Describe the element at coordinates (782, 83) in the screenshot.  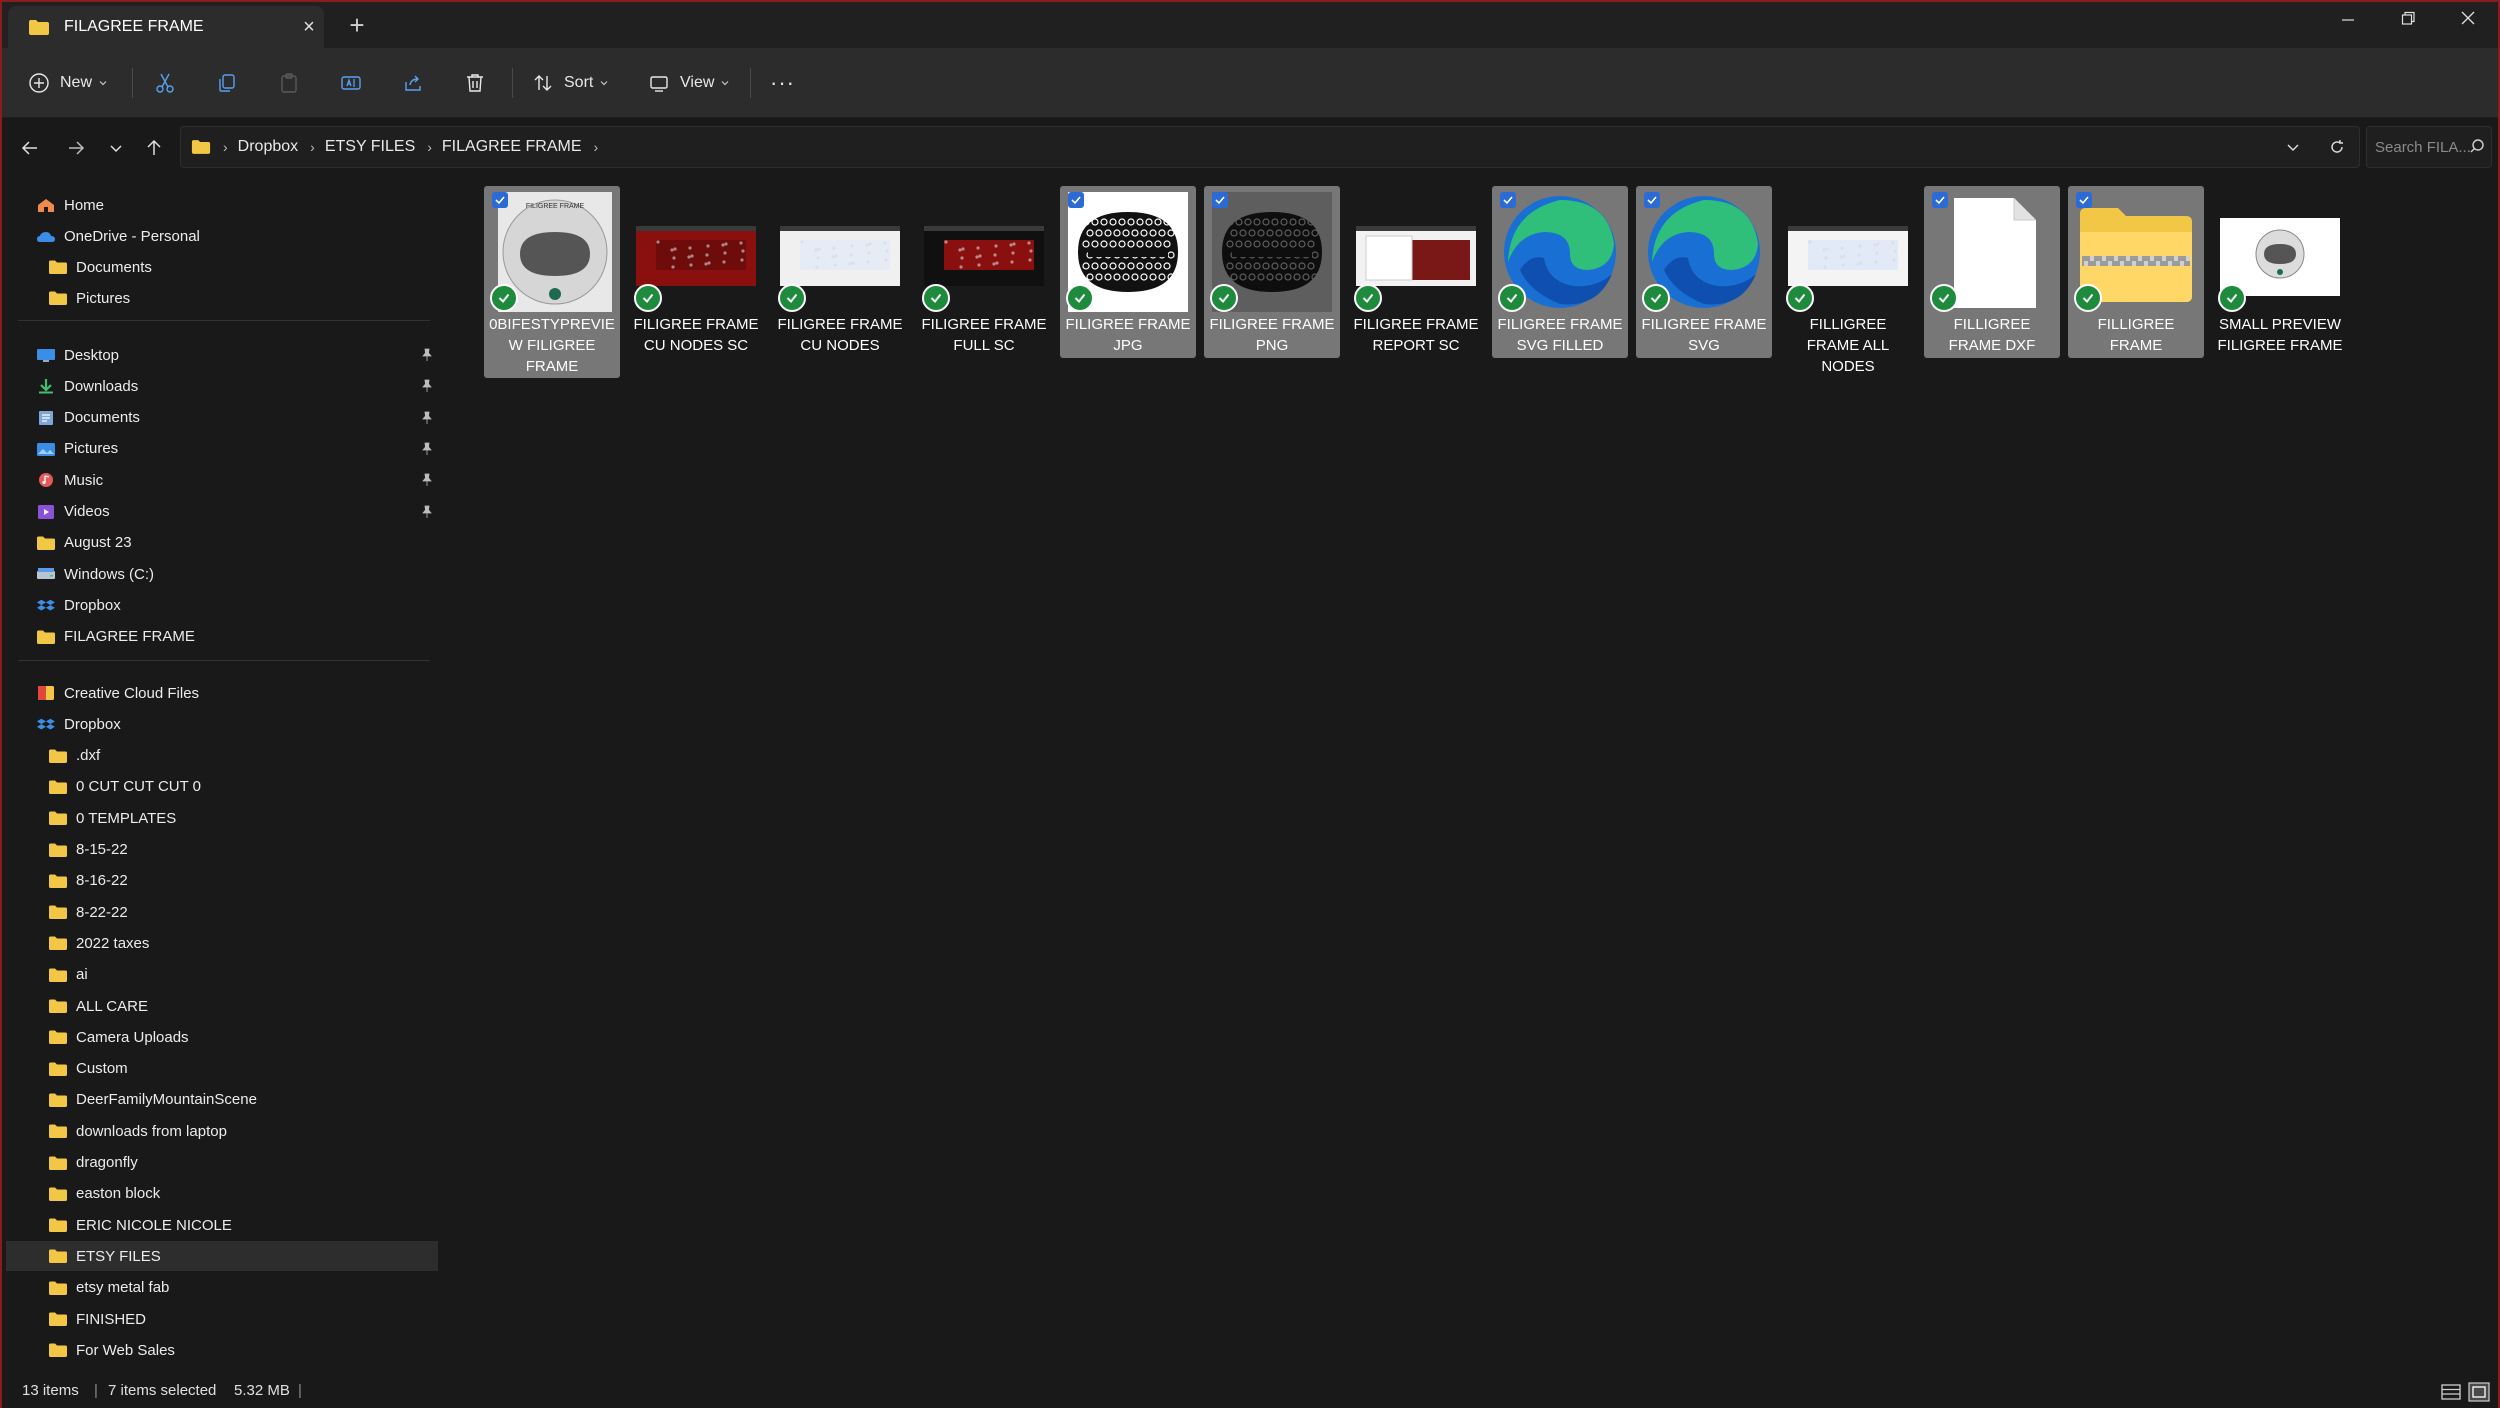
I see `more-options-button: ···` at that location.